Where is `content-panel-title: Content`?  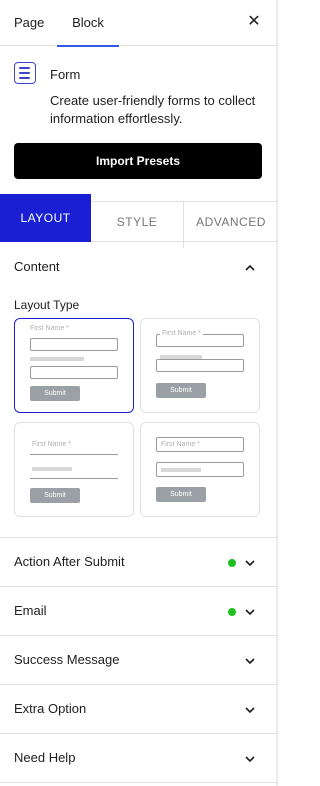 content-panel-title: Content is located at coordinates (37, 266).